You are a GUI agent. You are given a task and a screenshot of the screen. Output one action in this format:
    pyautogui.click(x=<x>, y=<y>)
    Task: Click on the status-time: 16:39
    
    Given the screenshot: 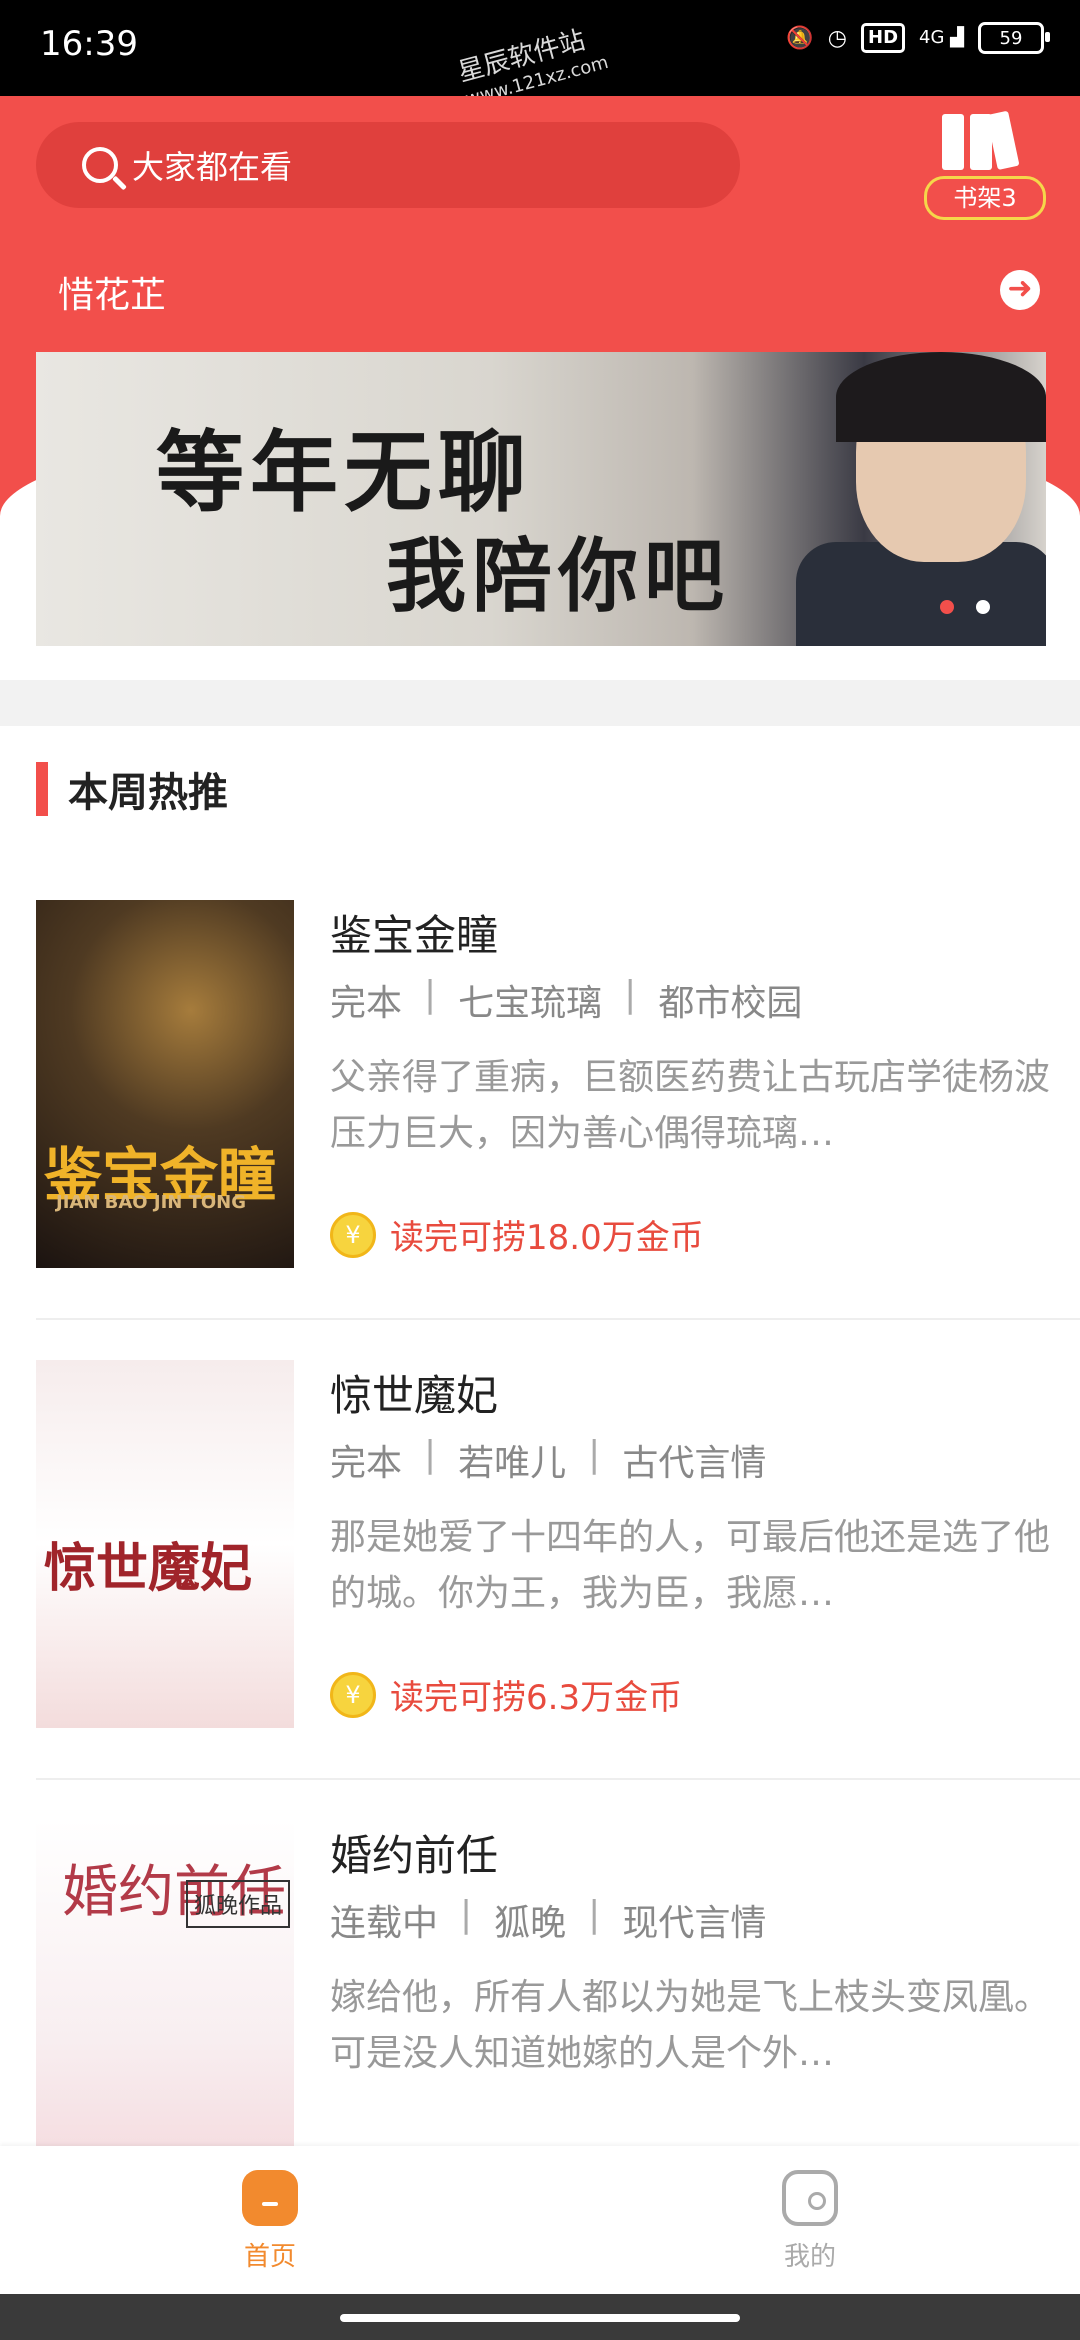 What is the action you would take?
    pyautogui.click(x=89, y=44)
    